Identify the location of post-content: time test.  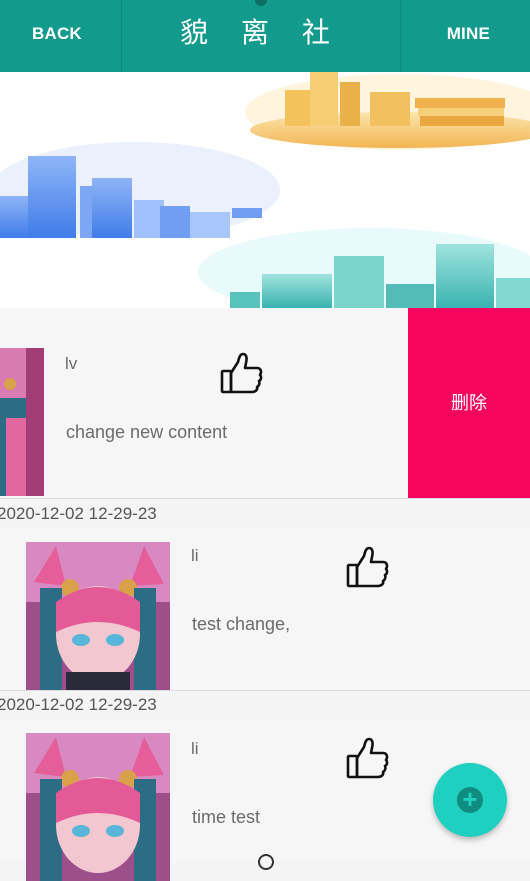
(226, 817).